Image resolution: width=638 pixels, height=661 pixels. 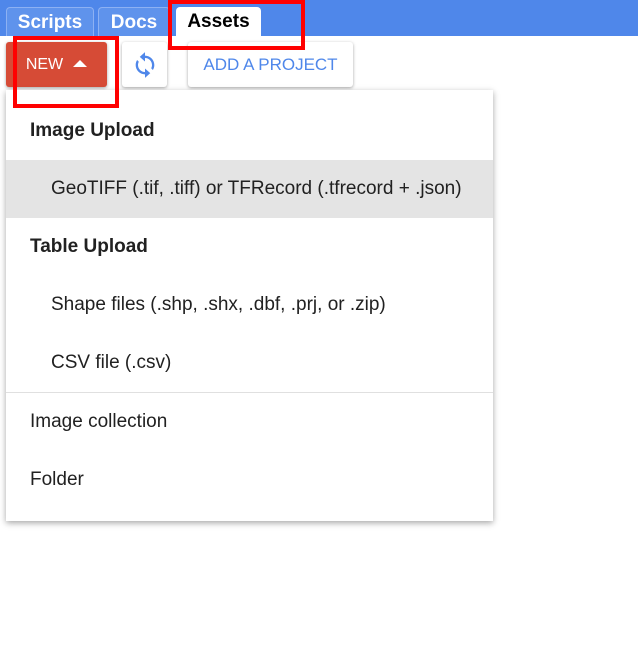 What do you see at coordinates (134, 21) in the screenshot?
I see `tab-docs: Docs` at bounding box center [134, 21].